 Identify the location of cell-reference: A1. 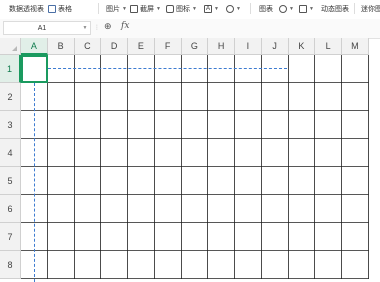
(42, 28).